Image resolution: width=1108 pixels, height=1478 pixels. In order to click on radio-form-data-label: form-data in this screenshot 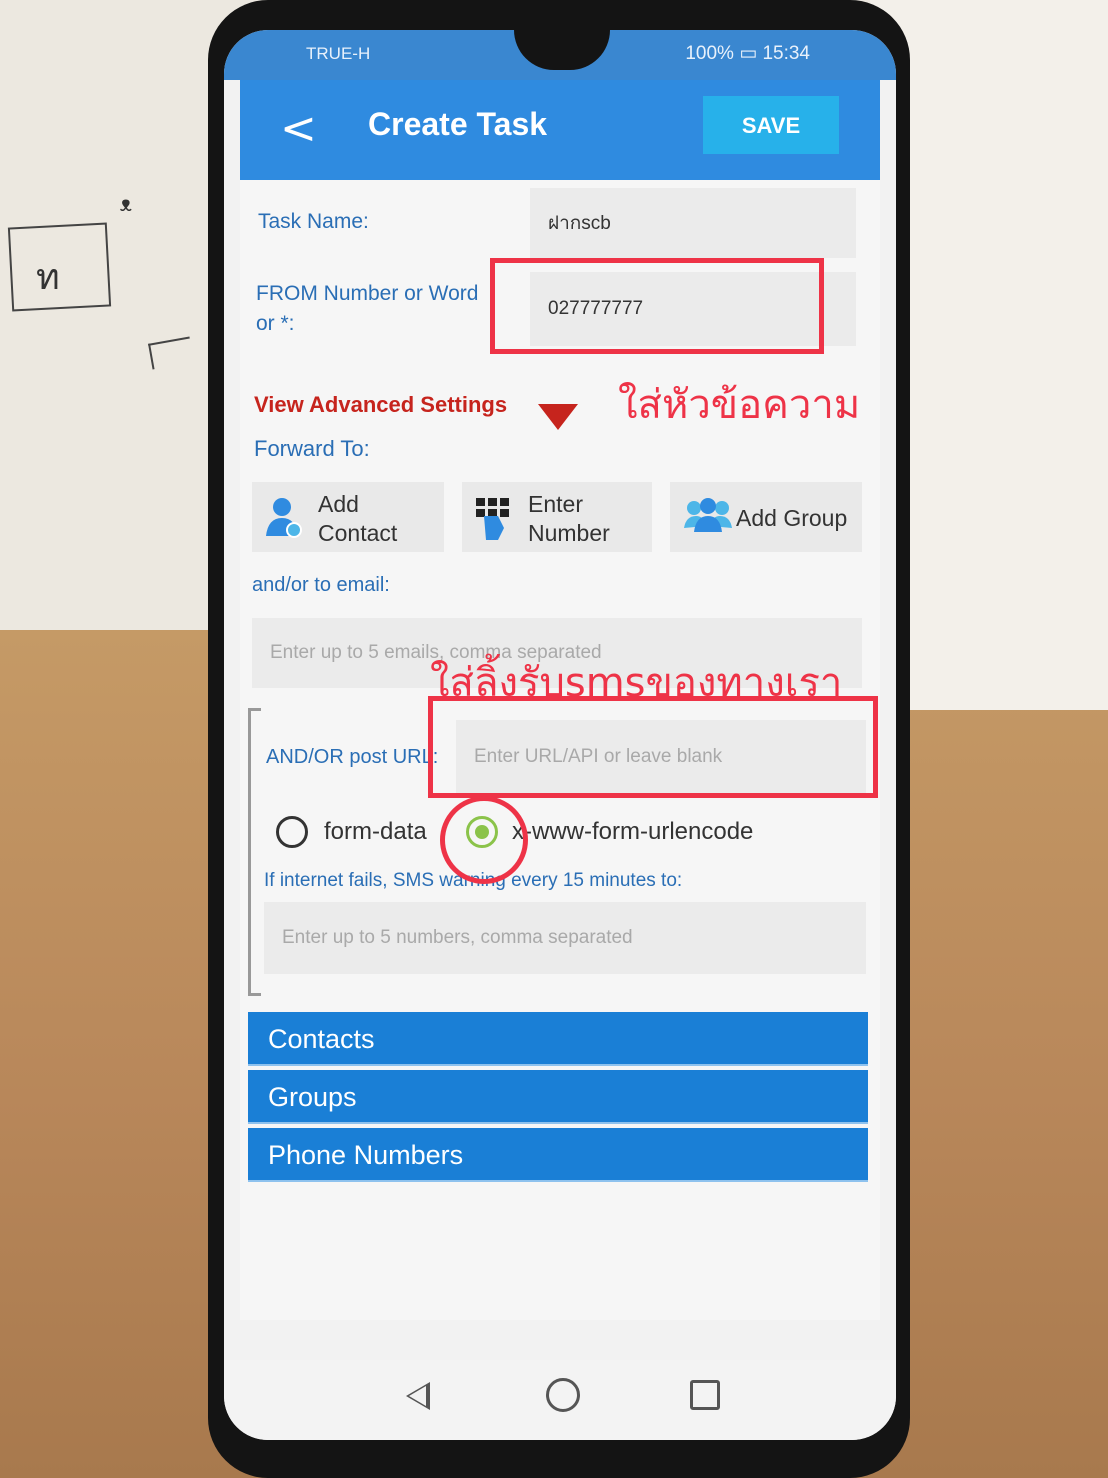, I will do `click(375, 832)`.